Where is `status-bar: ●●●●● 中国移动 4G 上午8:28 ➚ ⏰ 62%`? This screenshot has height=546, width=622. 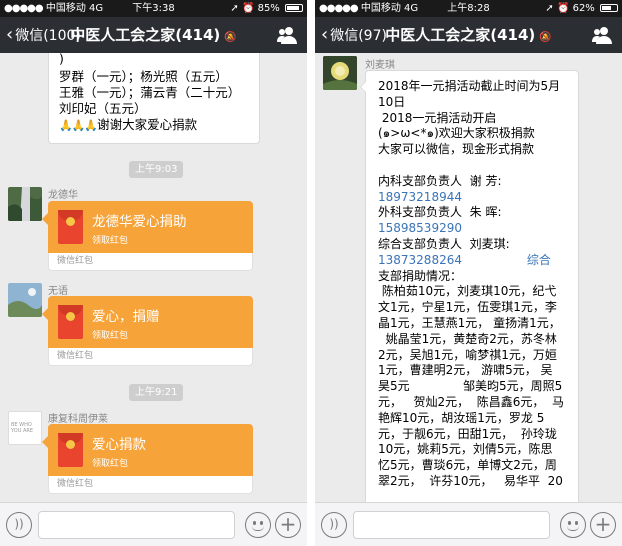 status-bar: ●●●●● 中国移动 4G 上午8:28 ➚ ⏰ 62% is located at coordinates (468, 8).